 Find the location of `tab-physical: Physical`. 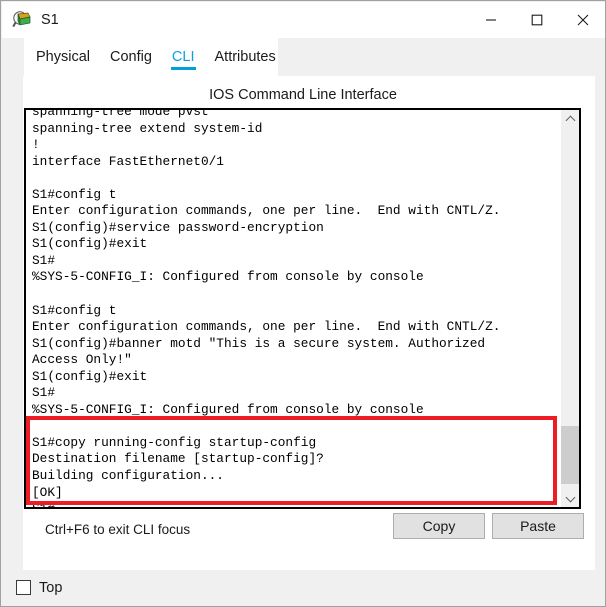

tab-physical: Physical is located at coordinates (62, 57).